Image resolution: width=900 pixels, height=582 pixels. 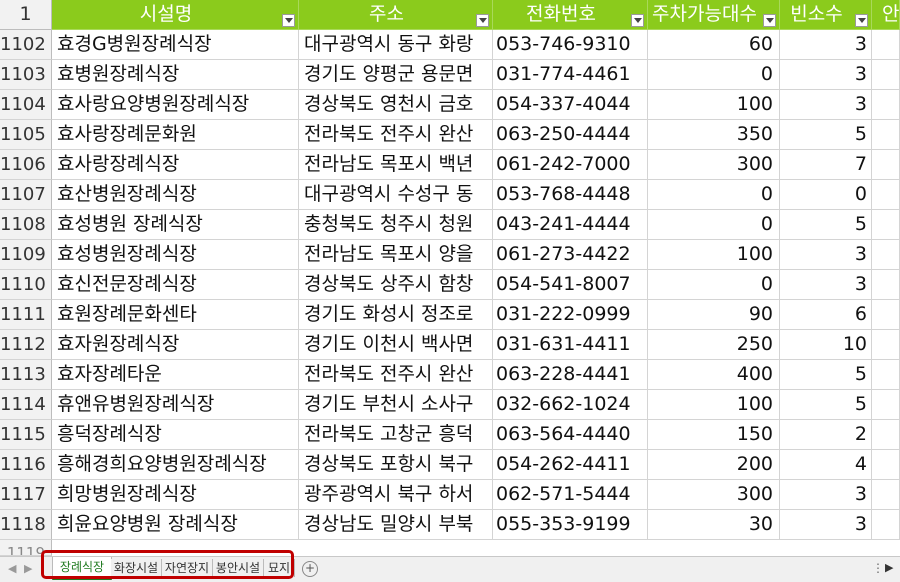 What do you see at coordinates (714, 435) in the screenshot?
I see `cell-parking: 150` at bounding box center [714, 435].